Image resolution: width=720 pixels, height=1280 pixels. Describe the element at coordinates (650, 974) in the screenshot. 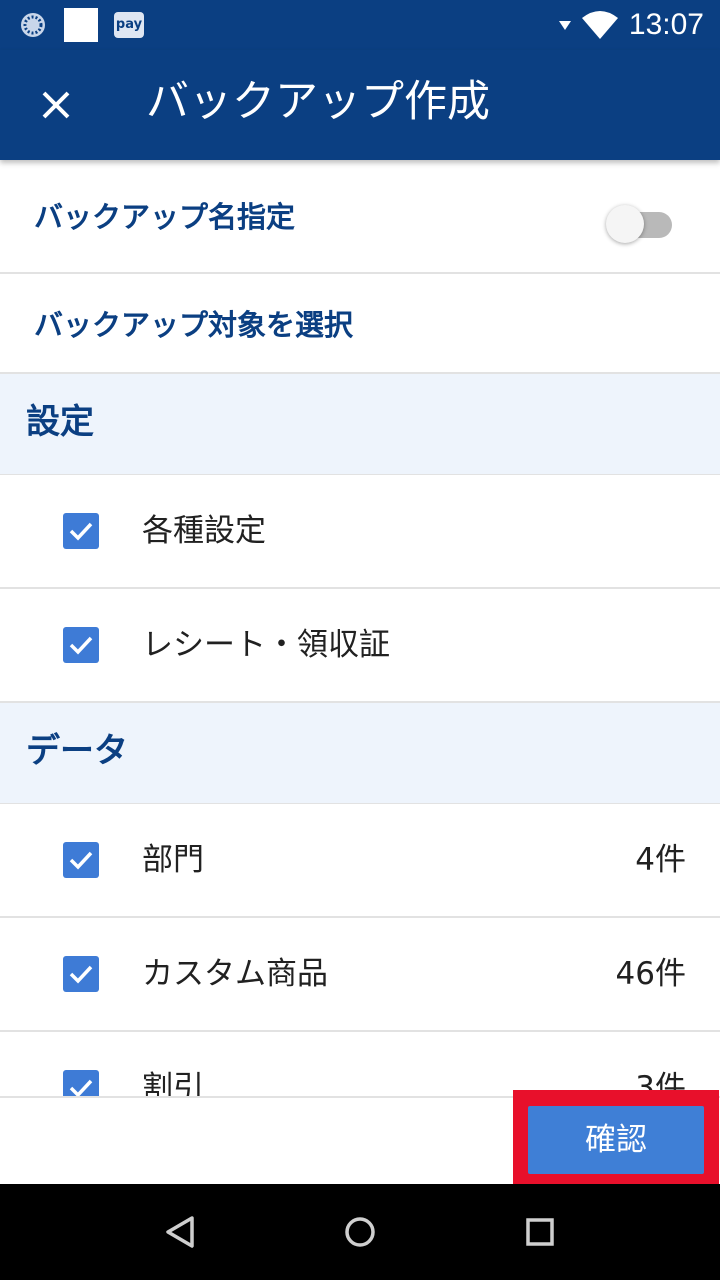

I see `item-count: 46件` at that location.